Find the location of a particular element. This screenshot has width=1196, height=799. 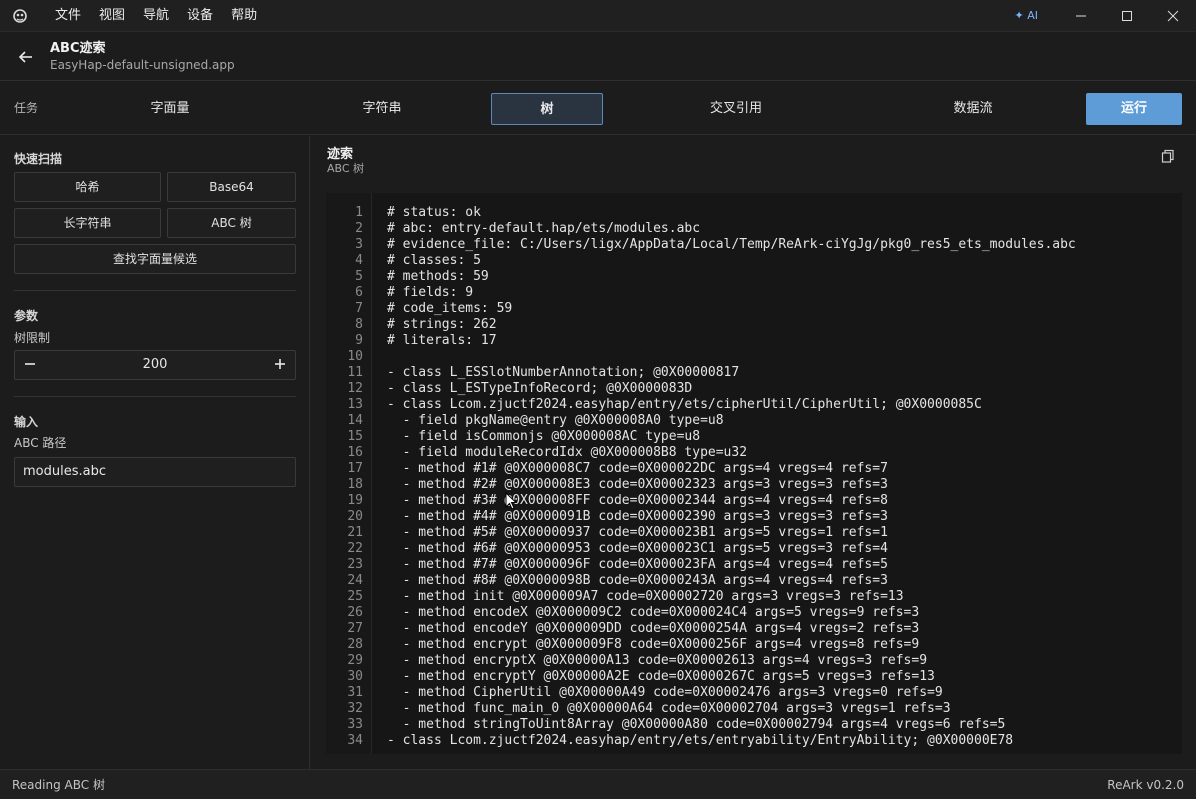

code-text: # abc: entry-default.hap/ets/modules.abc is located at coordinates (544, 228).